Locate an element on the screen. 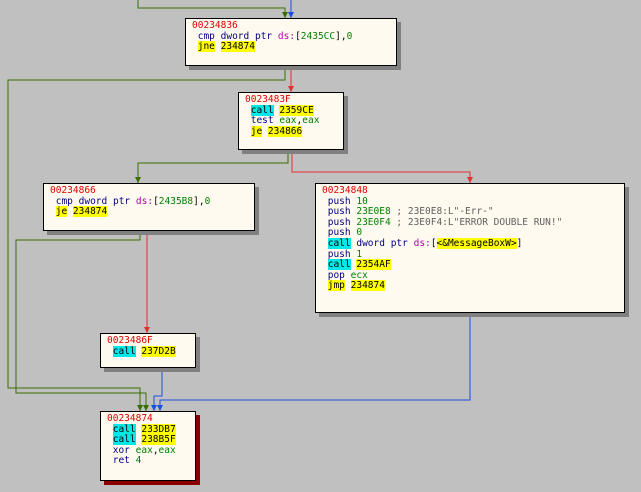 Image resolution: width=641 pixels, height=492 pixels. instruction-line: call dword ptr ds:[<&MessageBoxW>] is located at coordinates (470, 243).